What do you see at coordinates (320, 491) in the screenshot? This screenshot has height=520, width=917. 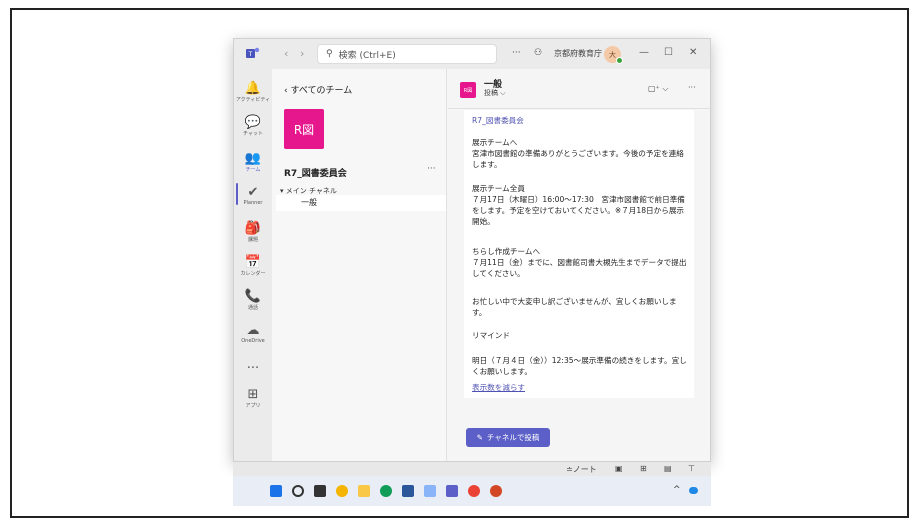 I see `task-view-icon` at bounding box center [320, 491].